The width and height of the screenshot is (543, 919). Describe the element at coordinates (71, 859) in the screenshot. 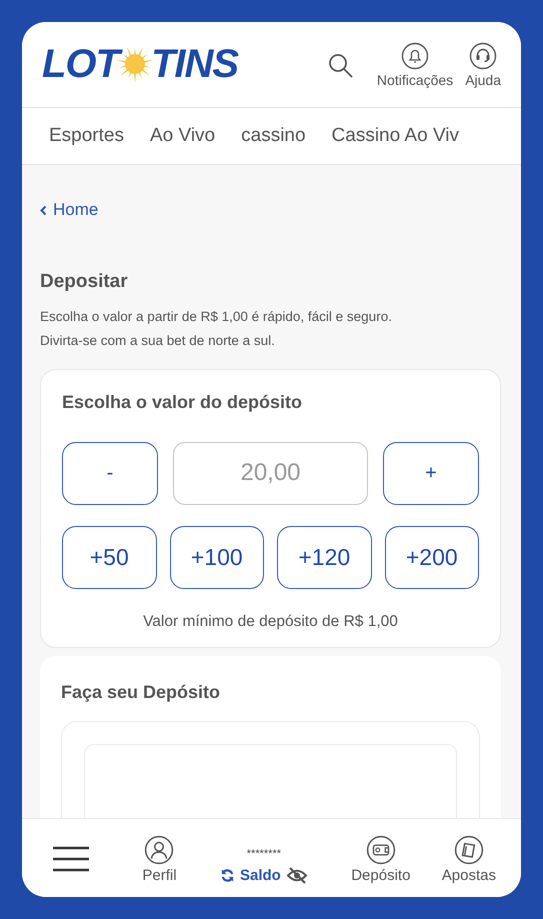

I see `menu-icon` at that location.